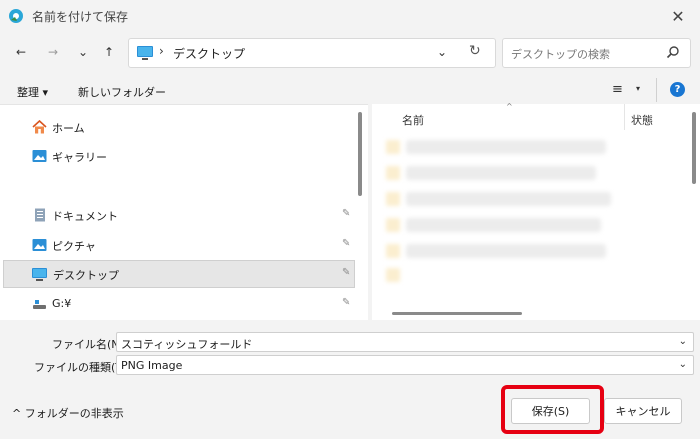 The image size is (700, 439). I want to click on new-folder-button: 新しいフォルダー, so click(122, 92).